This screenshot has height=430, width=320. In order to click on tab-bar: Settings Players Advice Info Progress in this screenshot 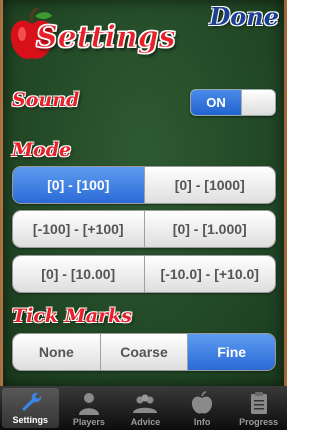, I will do `click(143, 408)`.